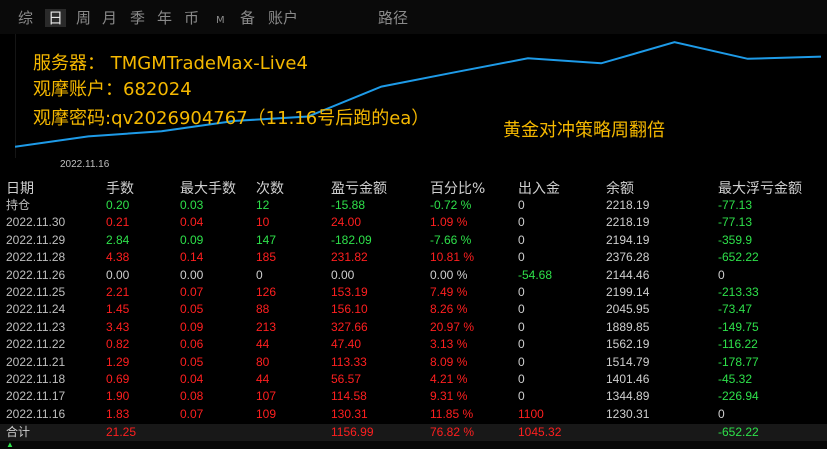 This screenshot has width=827, height=449. What do you see at coordinates (738, 257) in the screenshot?
I see `cell-max-drawdown: -652.22` at bounding box center [738, 257].